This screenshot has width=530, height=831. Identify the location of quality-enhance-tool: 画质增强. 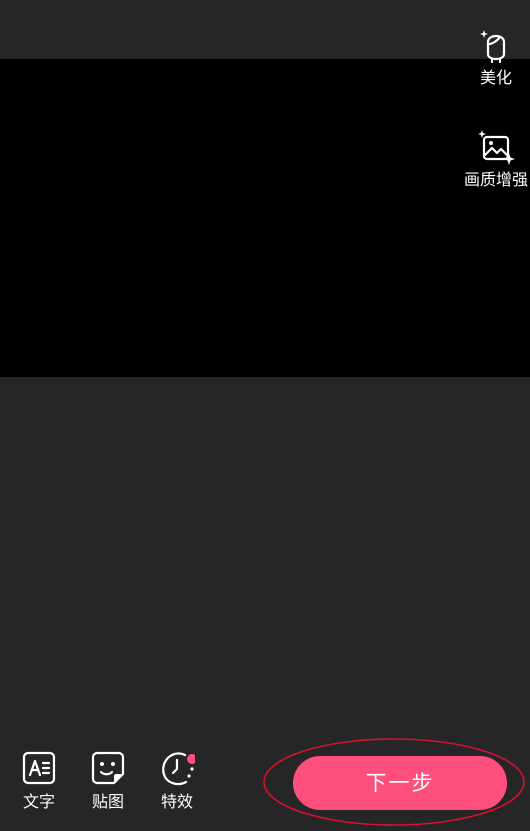
(495, 159).